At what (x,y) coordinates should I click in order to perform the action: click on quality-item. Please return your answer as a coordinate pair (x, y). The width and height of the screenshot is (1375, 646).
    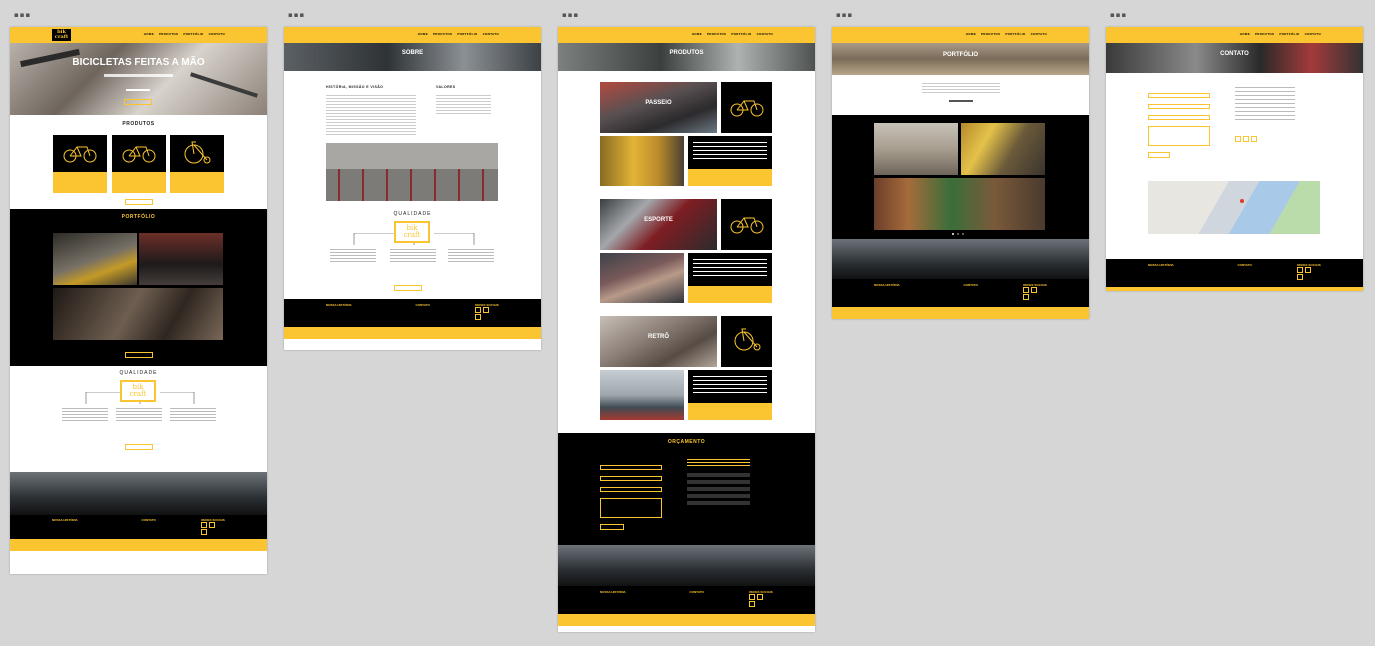
    Looking at the image, I should click on (413, 256).